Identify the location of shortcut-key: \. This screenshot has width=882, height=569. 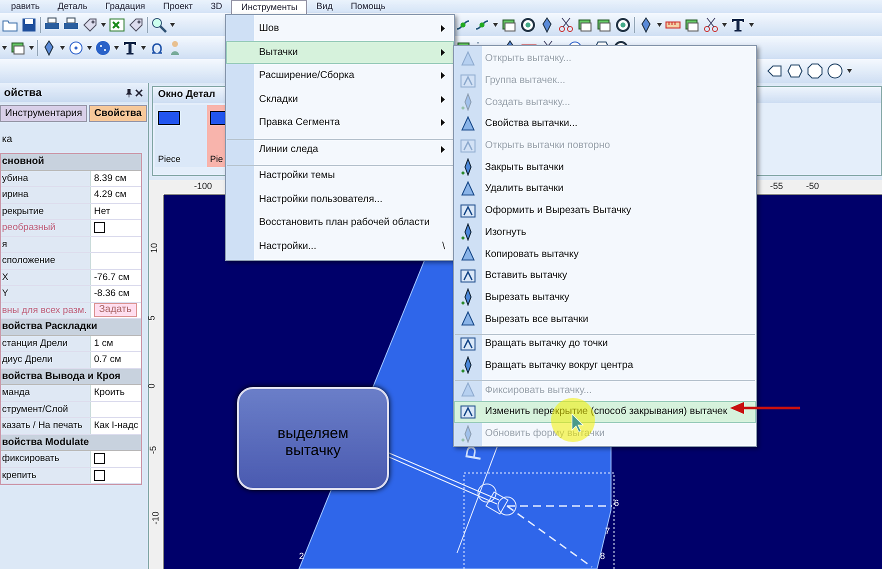
(443, 246).